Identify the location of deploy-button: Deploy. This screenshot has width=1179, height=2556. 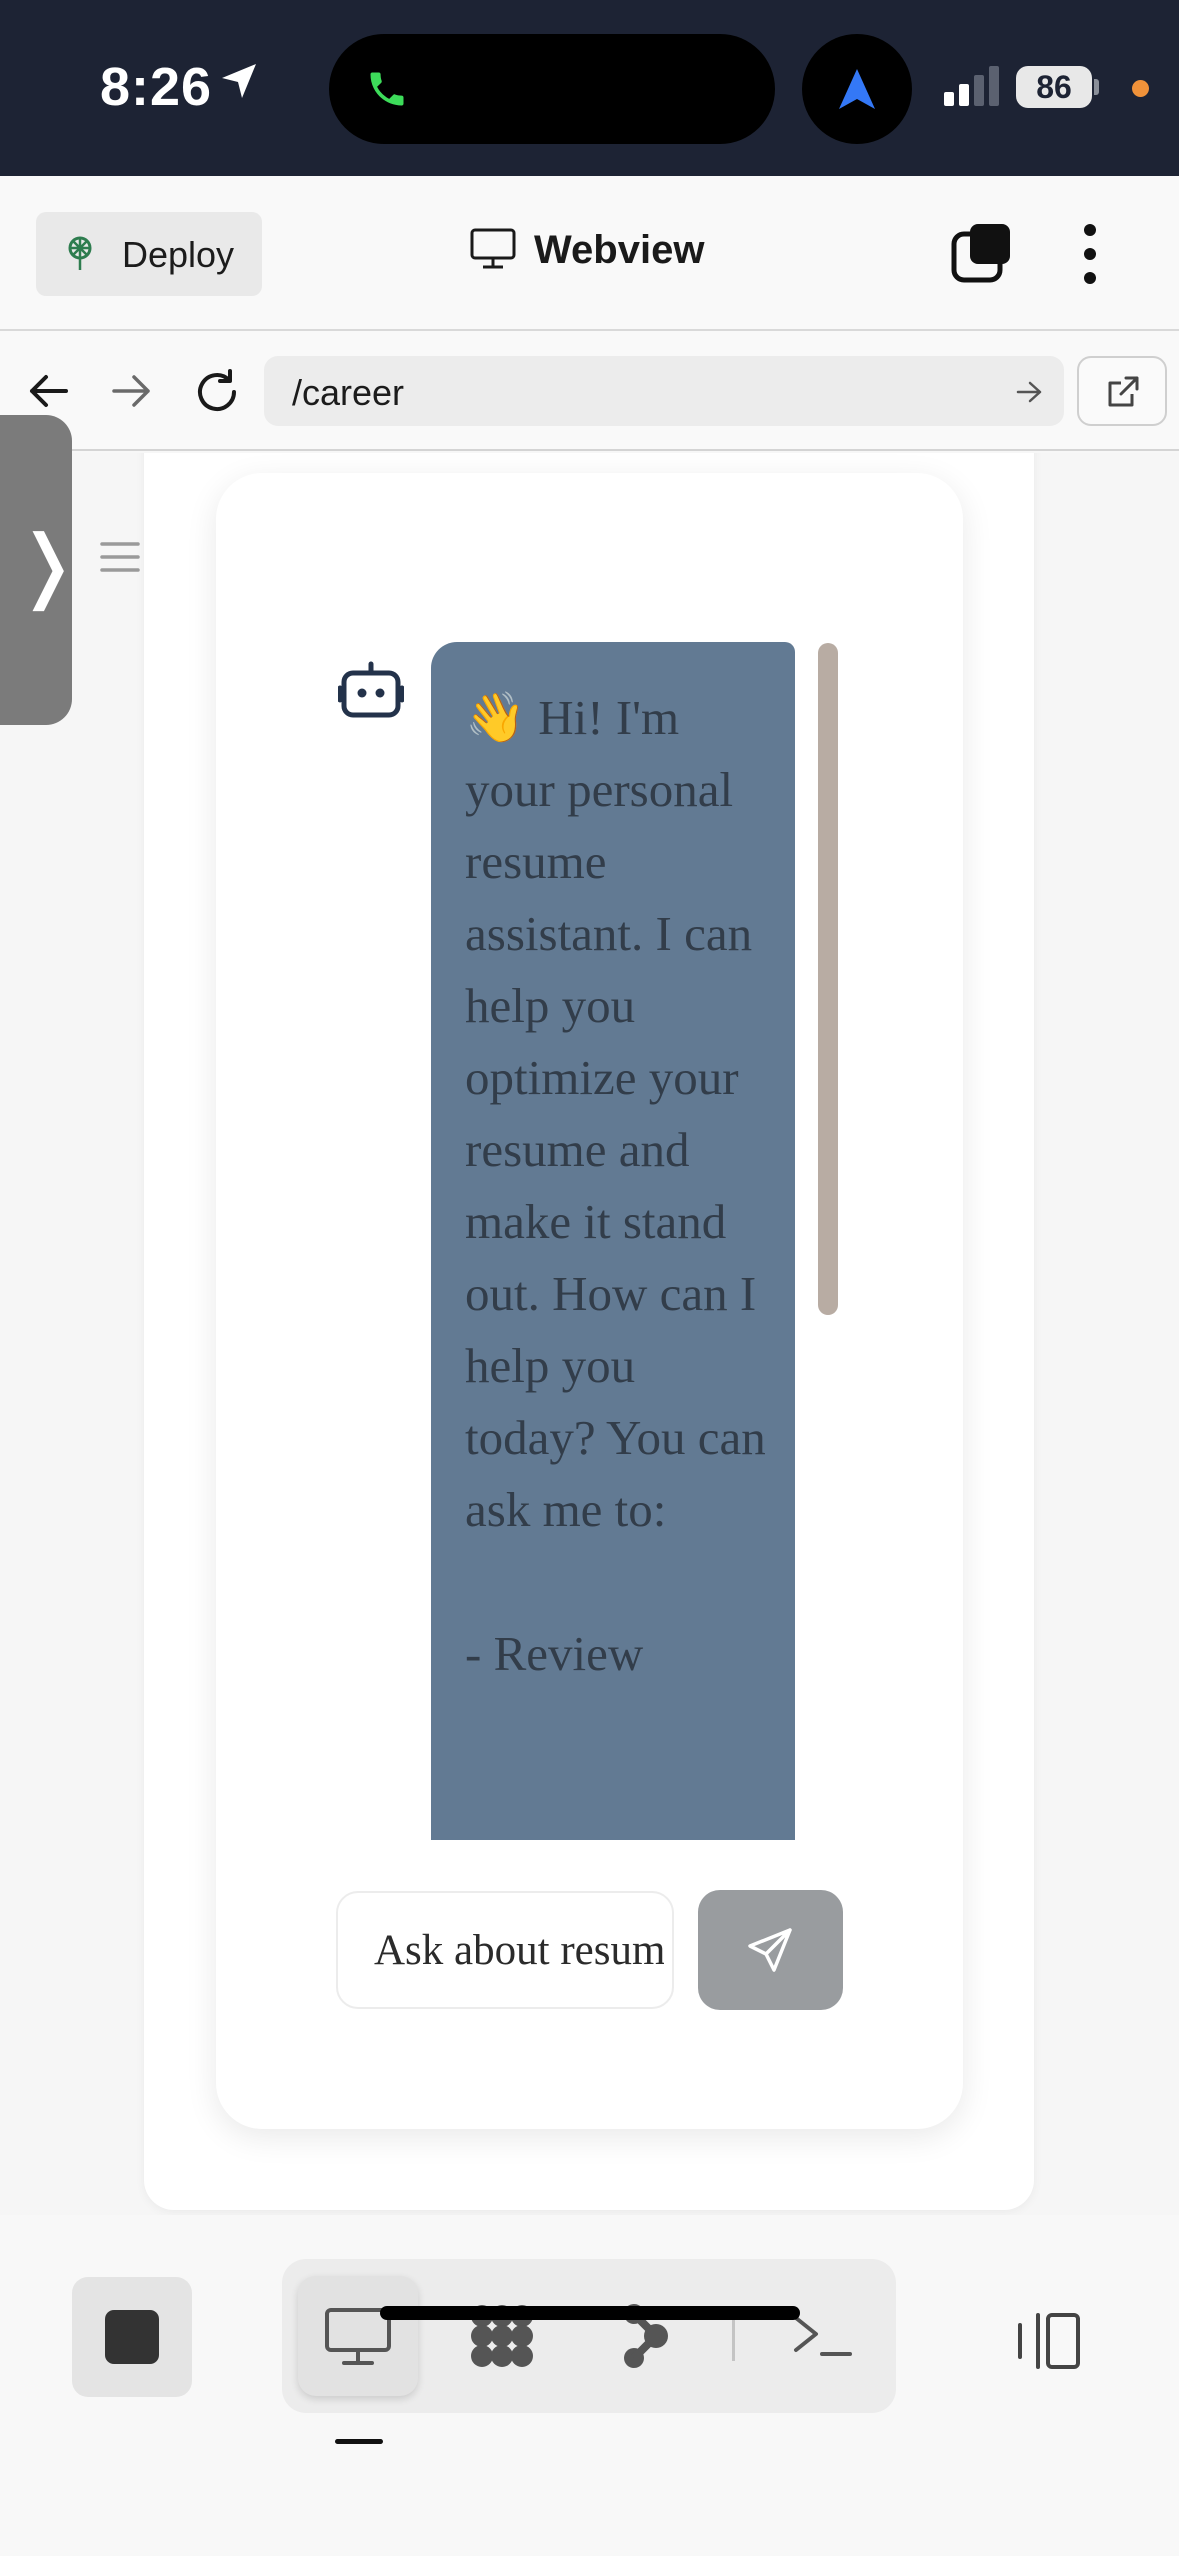
(149, 254).